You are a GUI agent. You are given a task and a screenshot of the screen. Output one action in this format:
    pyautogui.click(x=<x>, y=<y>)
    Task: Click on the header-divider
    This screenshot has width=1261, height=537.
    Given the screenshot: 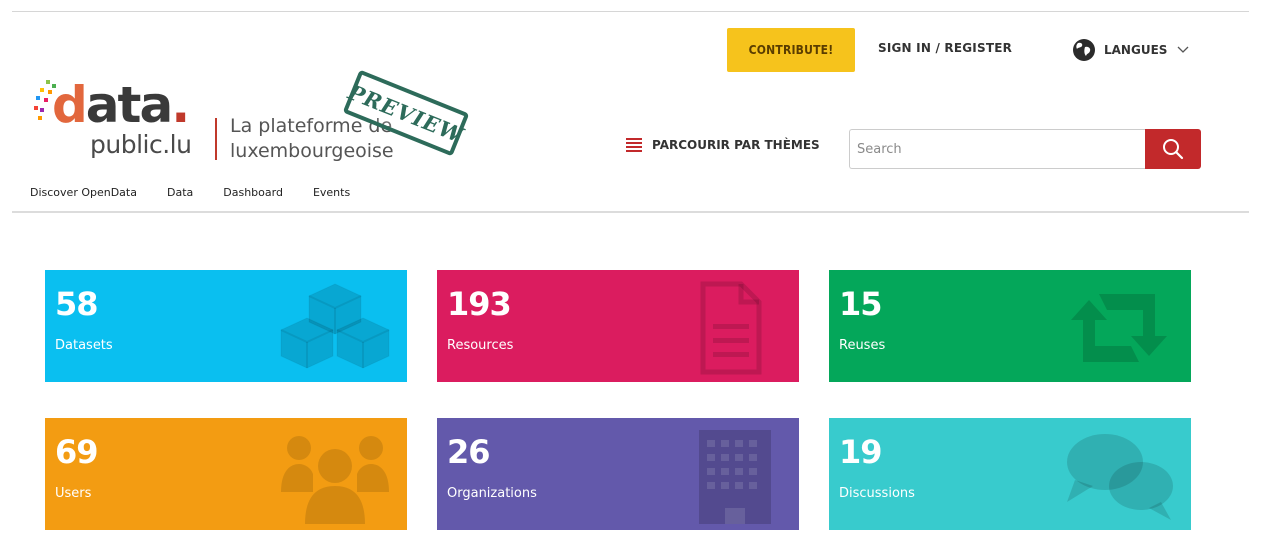 What is the action you would take?
    pyautogui.click(x=630, y=212)
    